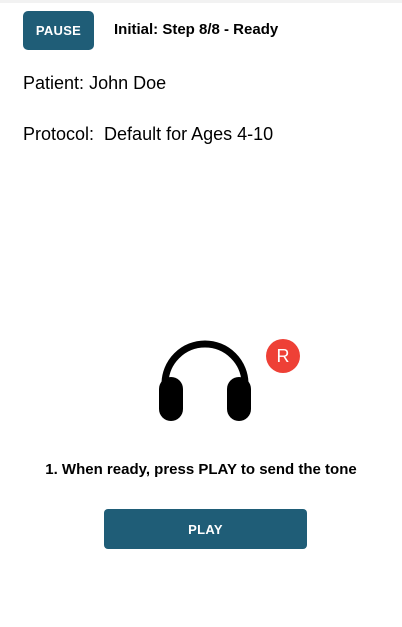 The image size is (402, 627). Describe the element at coordinates (189, 134) in the screenshot. I see `protocol-value: Default for Ages 4-10` at that location.